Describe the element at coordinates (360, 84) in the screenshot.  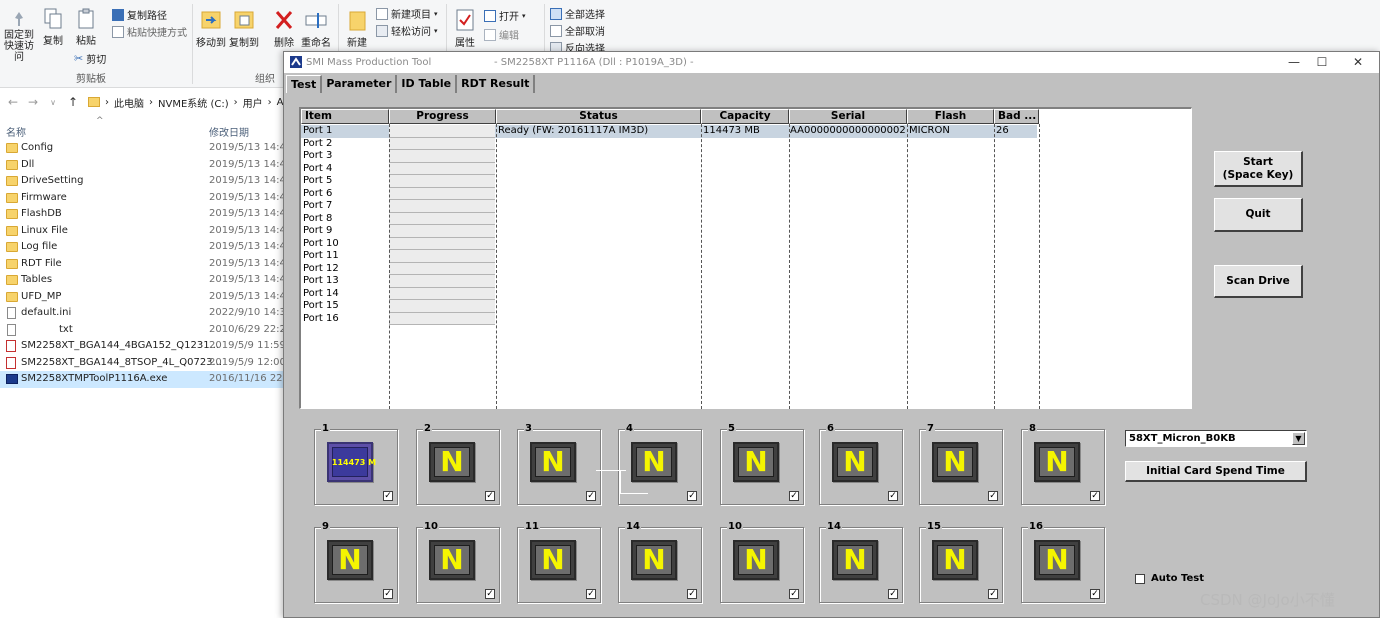
I see `tab-parameter: Parameter` at that location.